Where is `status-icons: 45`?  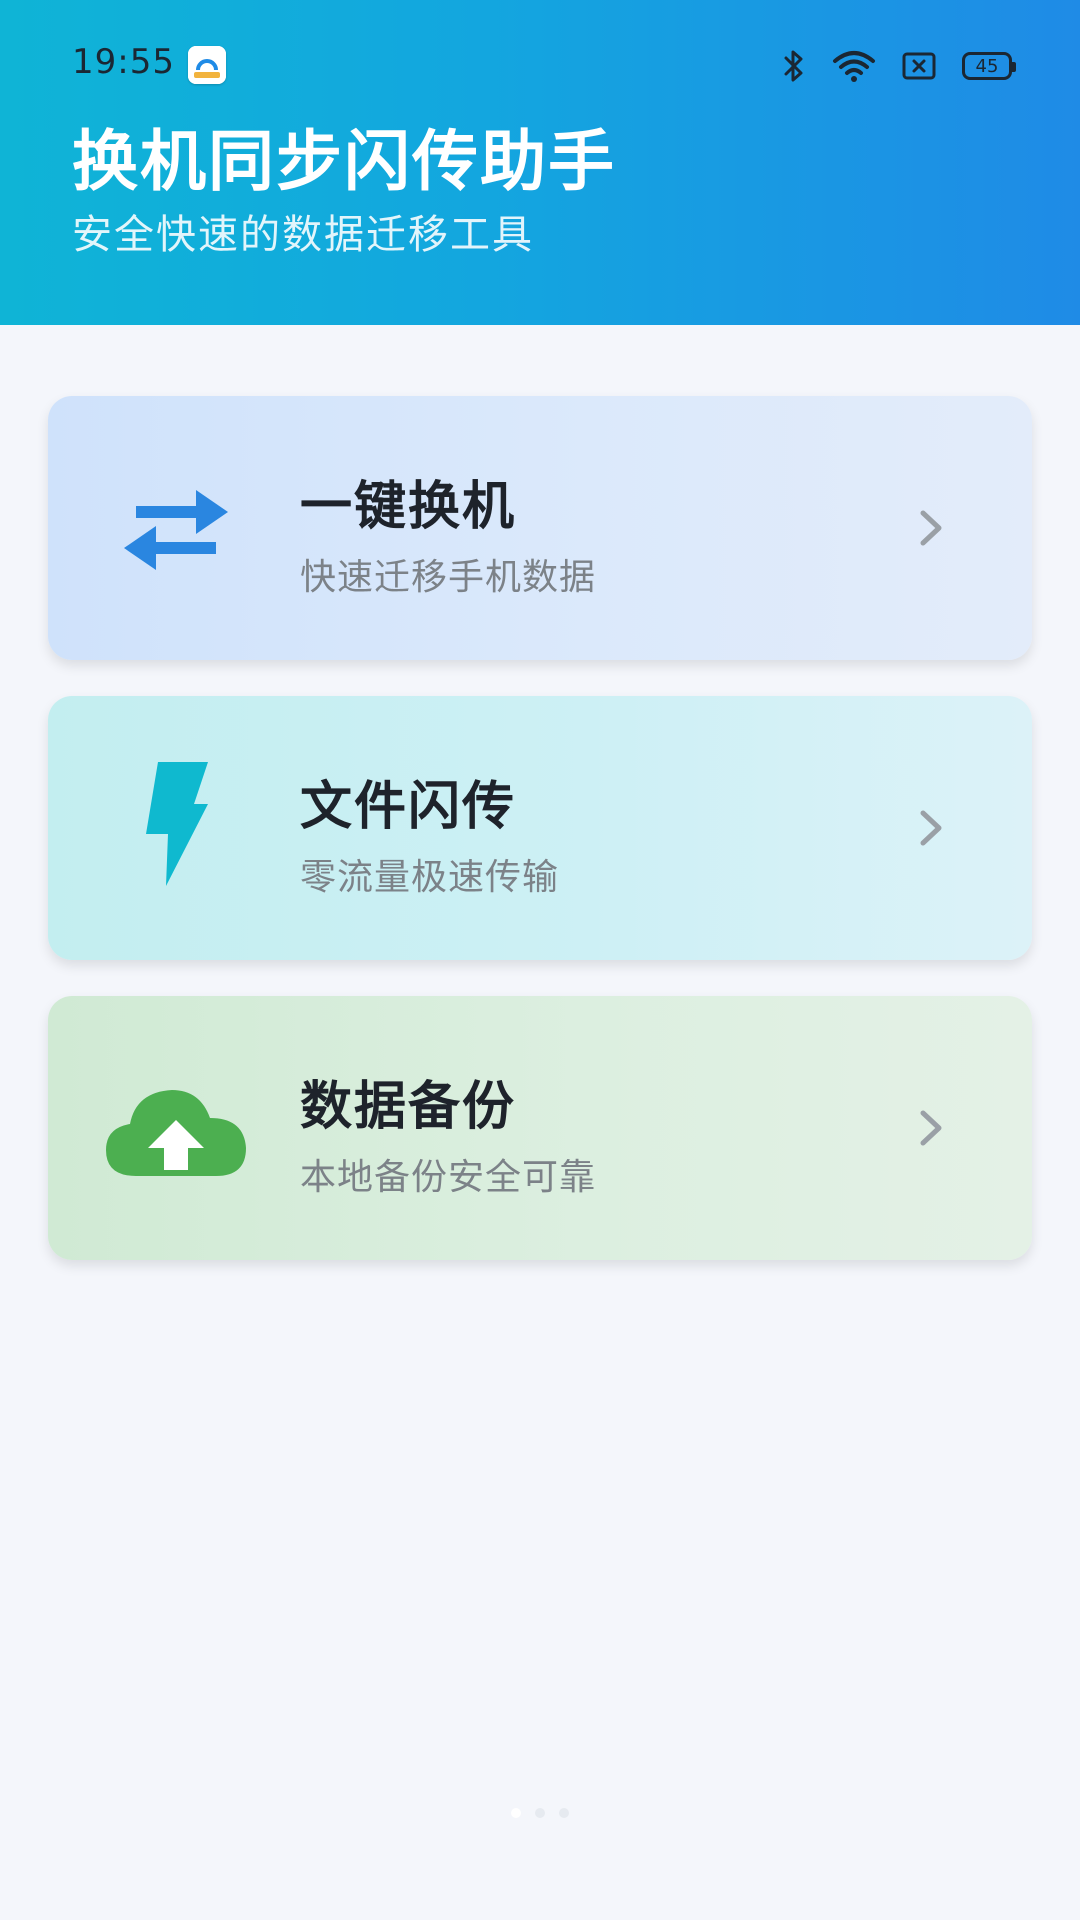
status-icons: 45 is located at coordinates (899, 66).